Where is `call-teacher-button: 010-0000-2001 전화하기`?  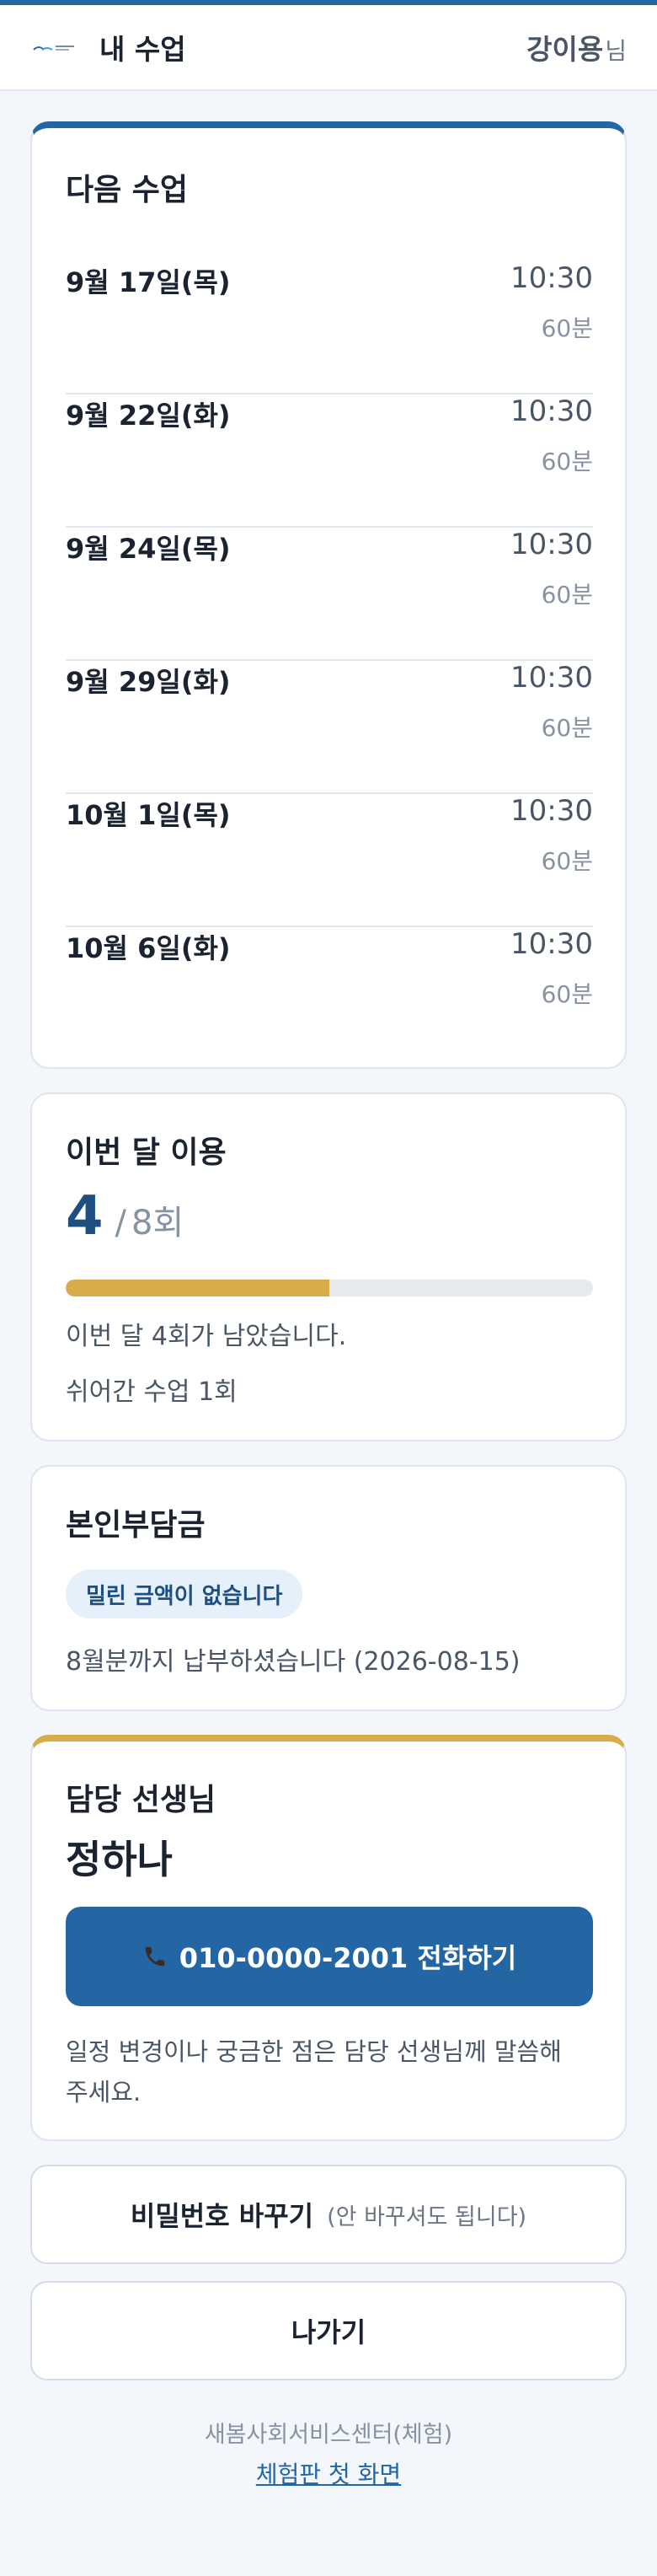
call-teacher-button: 010-0000-2001 전화하기 is located at coordinates (329, 1956).